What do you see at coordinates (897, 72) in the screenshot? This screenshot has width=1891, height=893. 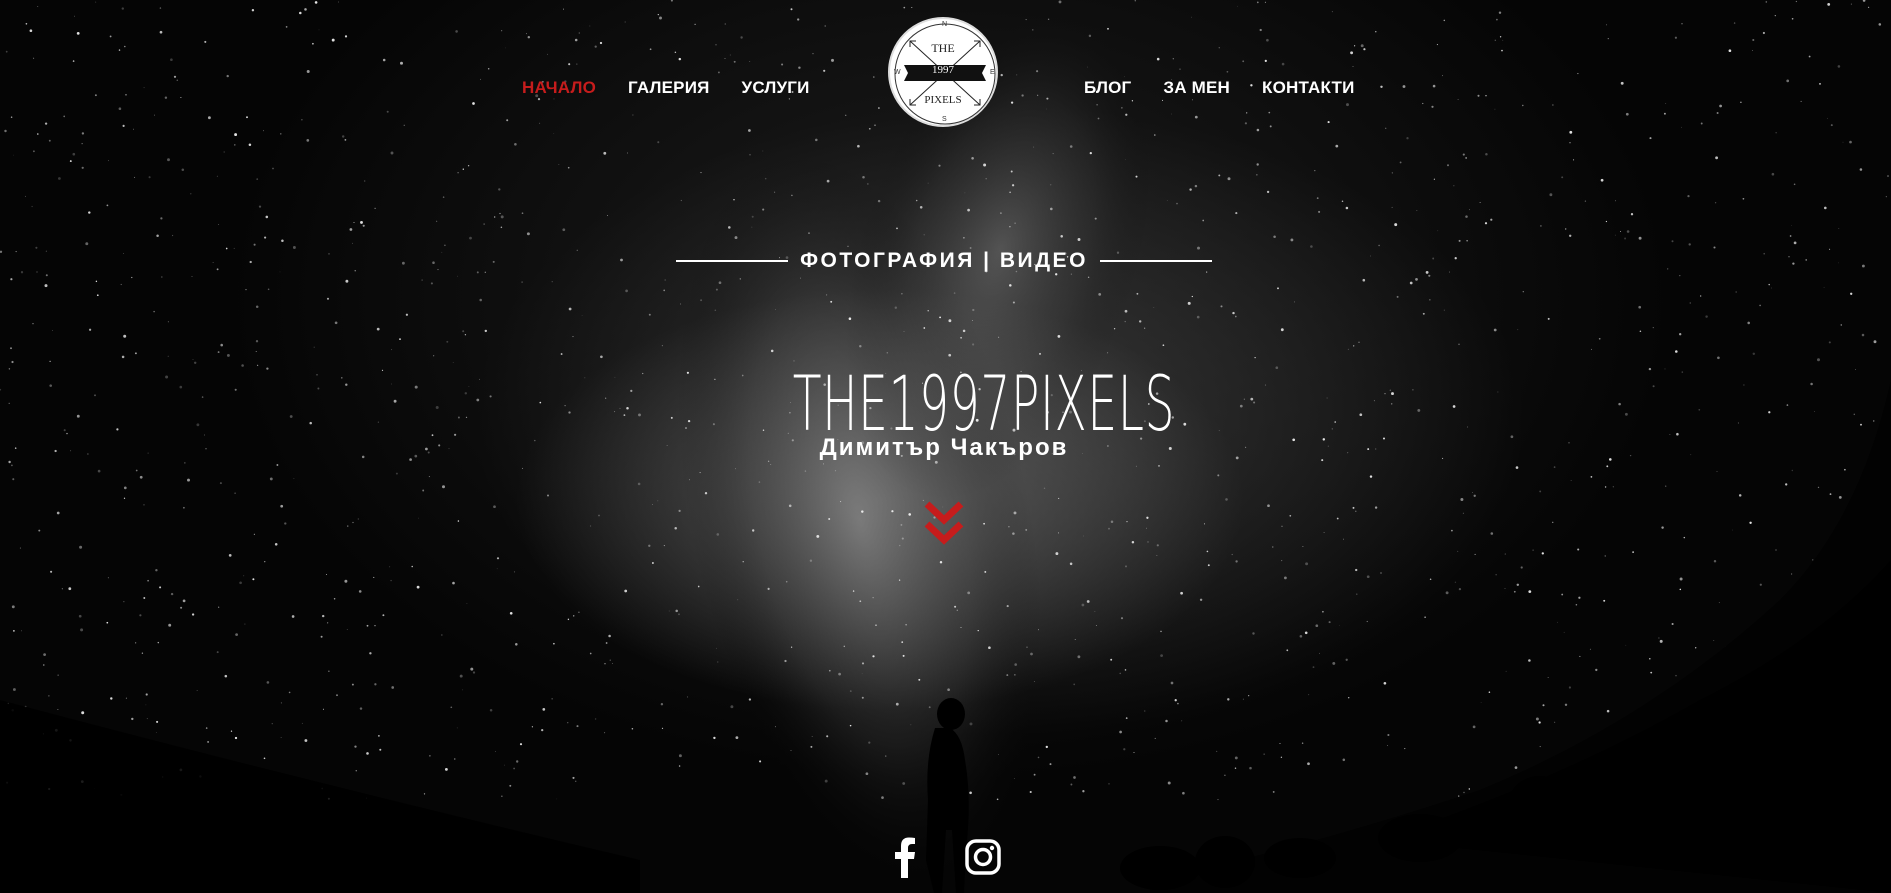 I see `compass-w: W` at bounding box center [897, 72].